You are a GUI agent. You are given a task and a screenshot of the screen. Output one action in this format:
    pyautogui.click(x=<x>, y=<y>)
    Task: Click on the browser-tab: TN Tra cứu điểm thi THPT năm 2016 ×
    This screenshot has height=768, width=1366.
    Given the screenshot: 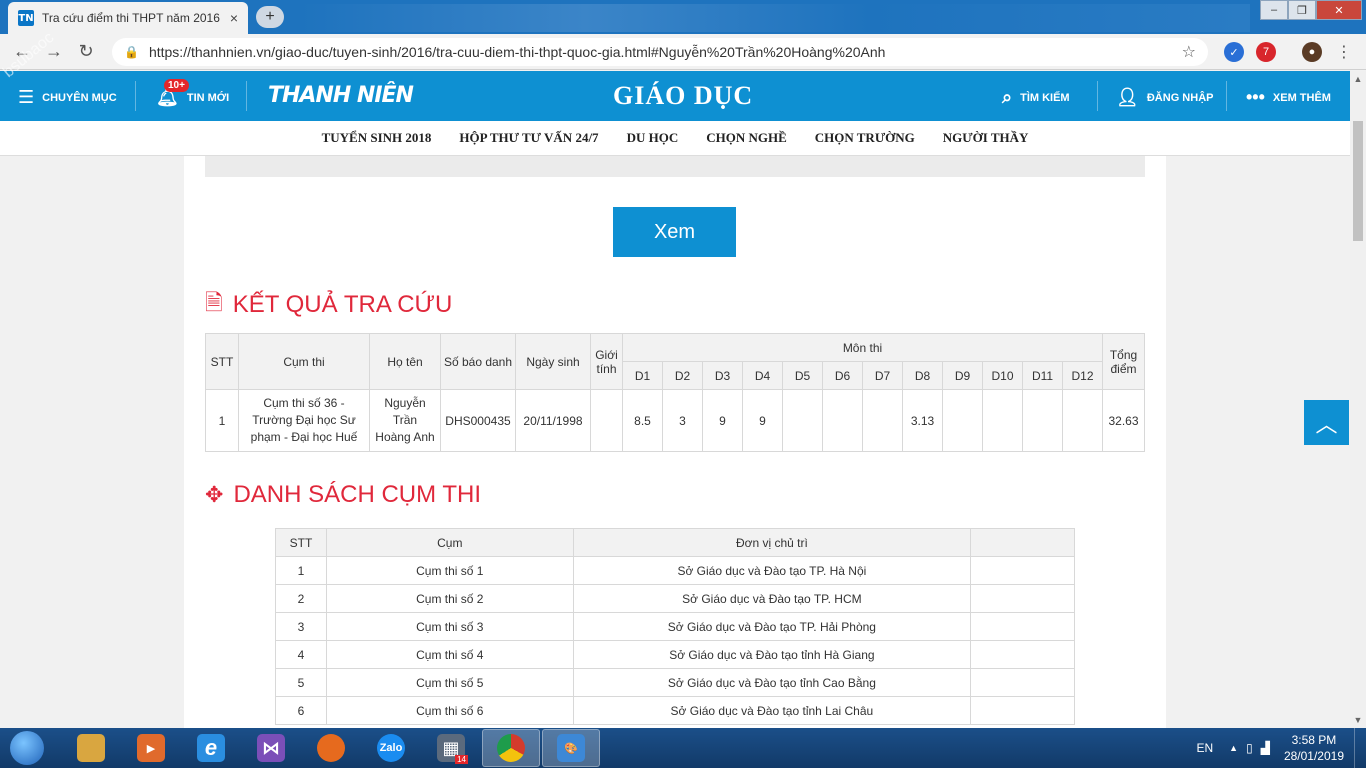 What is the action you would take?
    pyautogui.click(x=128, y=18)
    